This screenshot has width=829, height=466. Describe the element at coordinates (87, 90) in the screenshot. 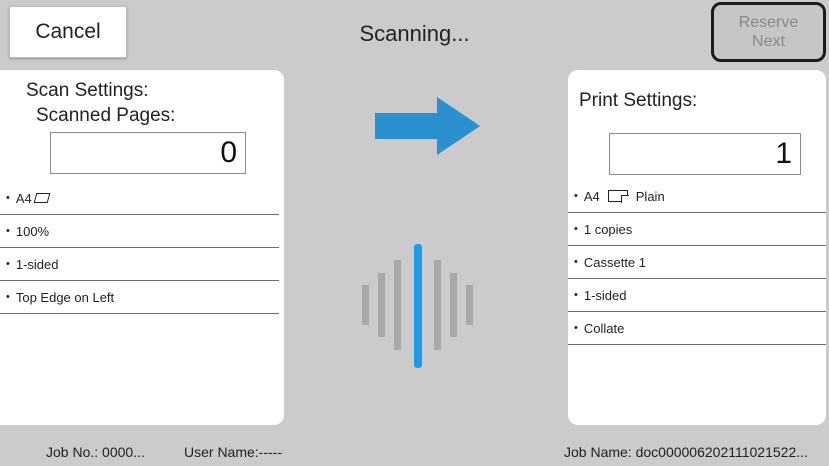

I see `scan-settings-heading: Scan Settings:` at that location.